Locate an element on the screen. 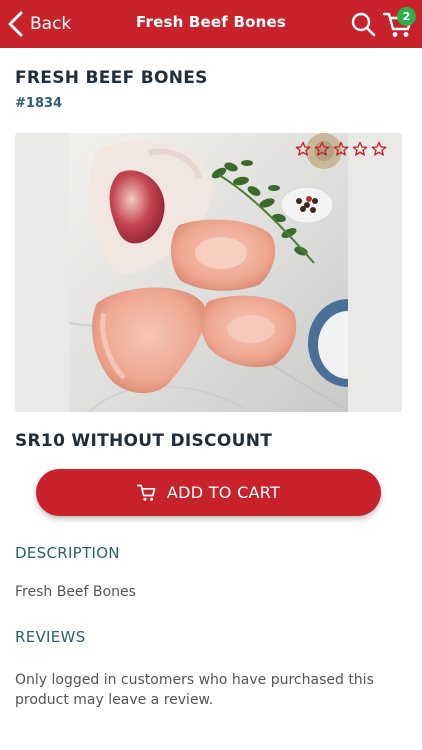  description-heading: DESCRIPTION is located at coordinates (67, 553).